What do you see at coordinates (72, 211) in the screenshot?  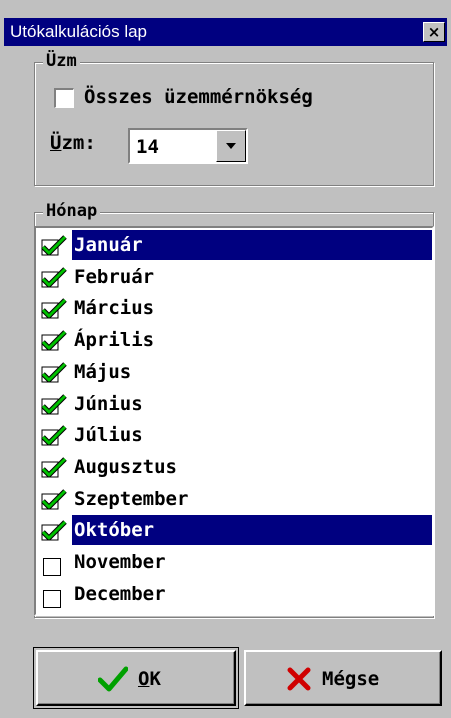 I see `month-group-legend: Hónap` at bounding box center [72, 211].